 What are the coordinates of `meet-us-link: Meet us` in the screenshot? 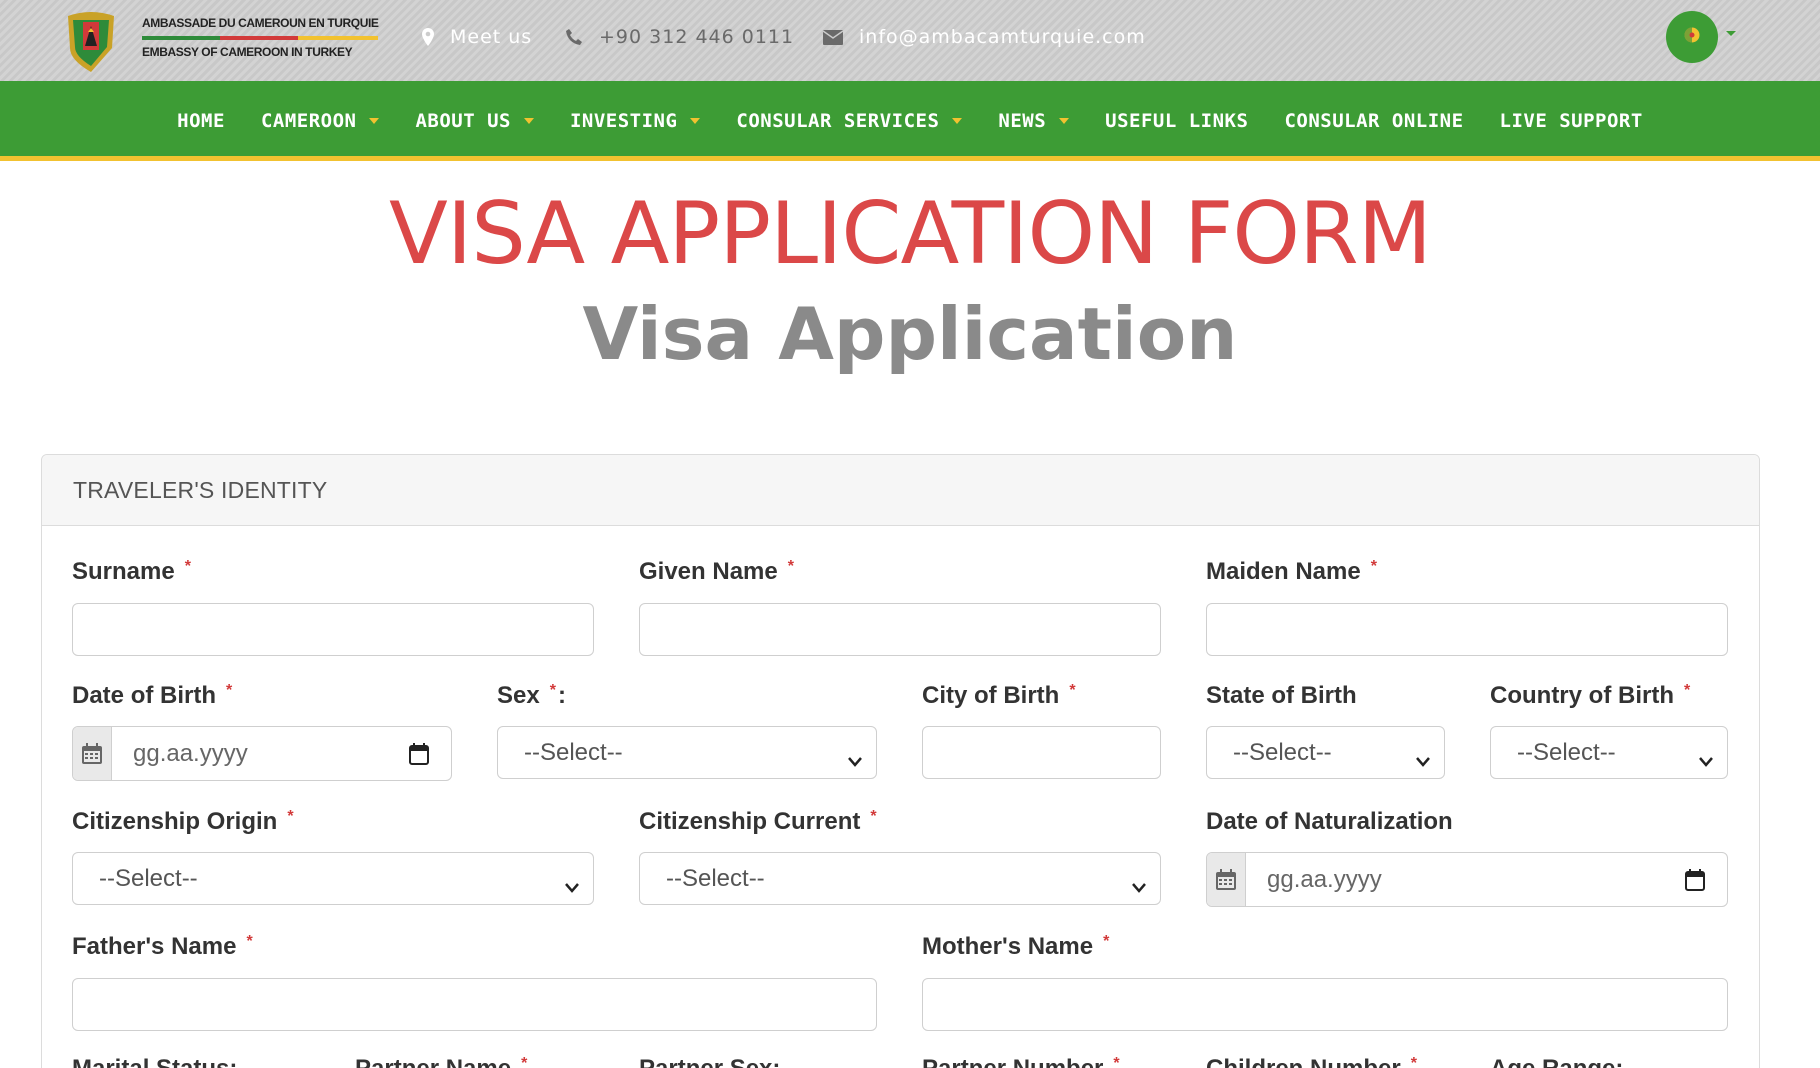 It's located at (477, 37).